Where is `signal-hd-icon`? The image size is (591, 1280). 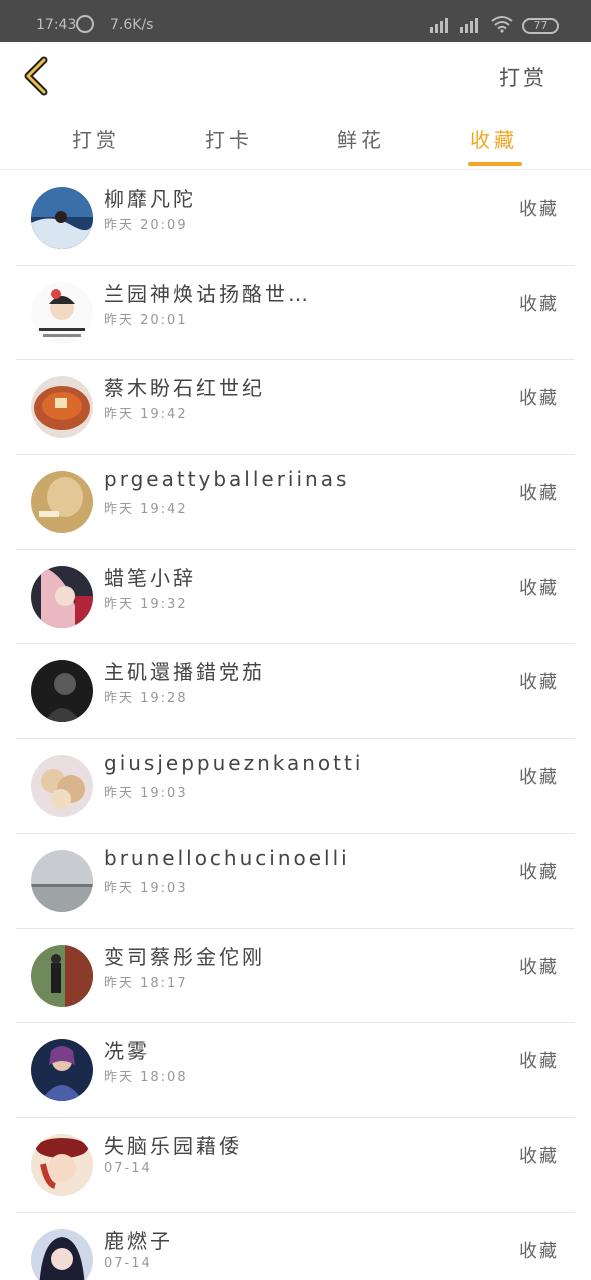
signal-hd-icon is located at coordinates (469, 25).